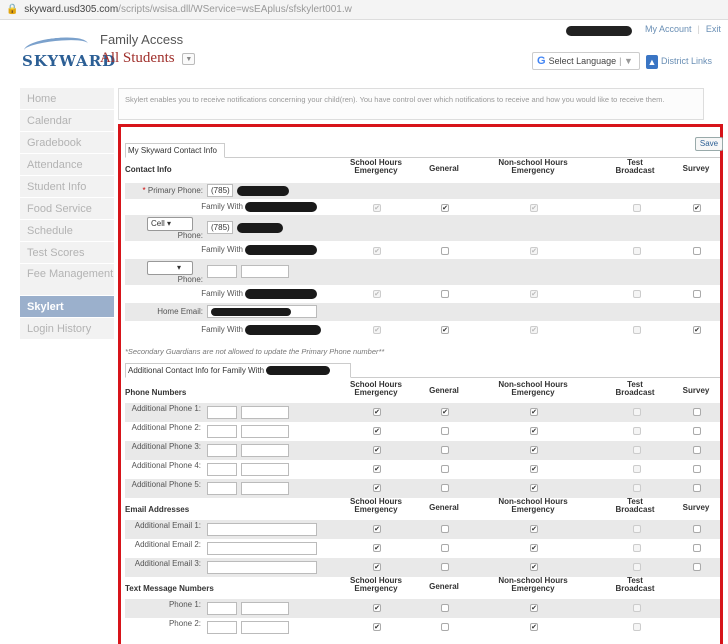 The height and width of the screenshot is (644, 728). What do you see at coordinates (68, 54) in the screenshot?
I see `skyward-logo: SKYWARD` at bounding box center [68, 54].